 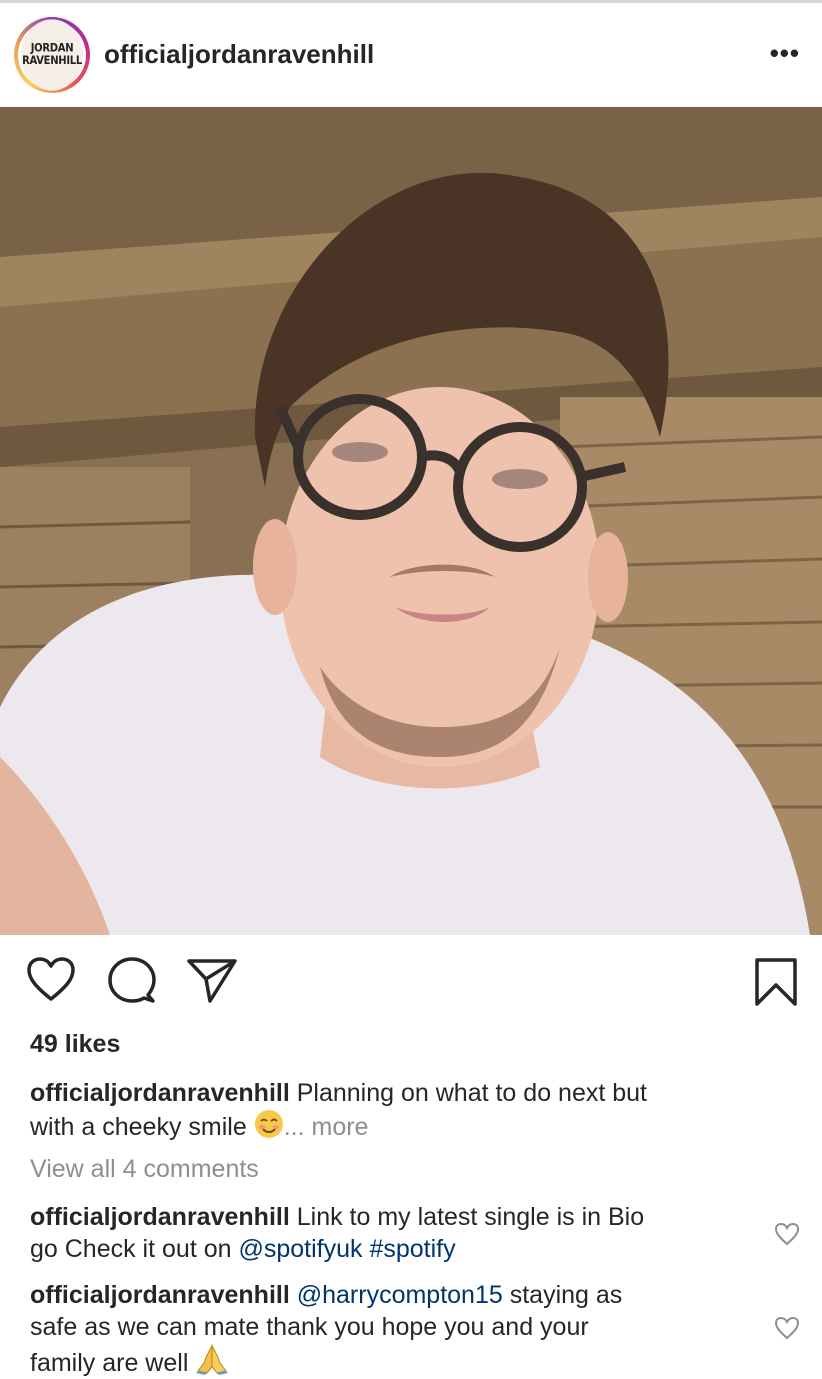 What do you see at coordinates (776, 982) in the screenshot?
I see `save-bookmark-icon` at bounding box center [776, 982].